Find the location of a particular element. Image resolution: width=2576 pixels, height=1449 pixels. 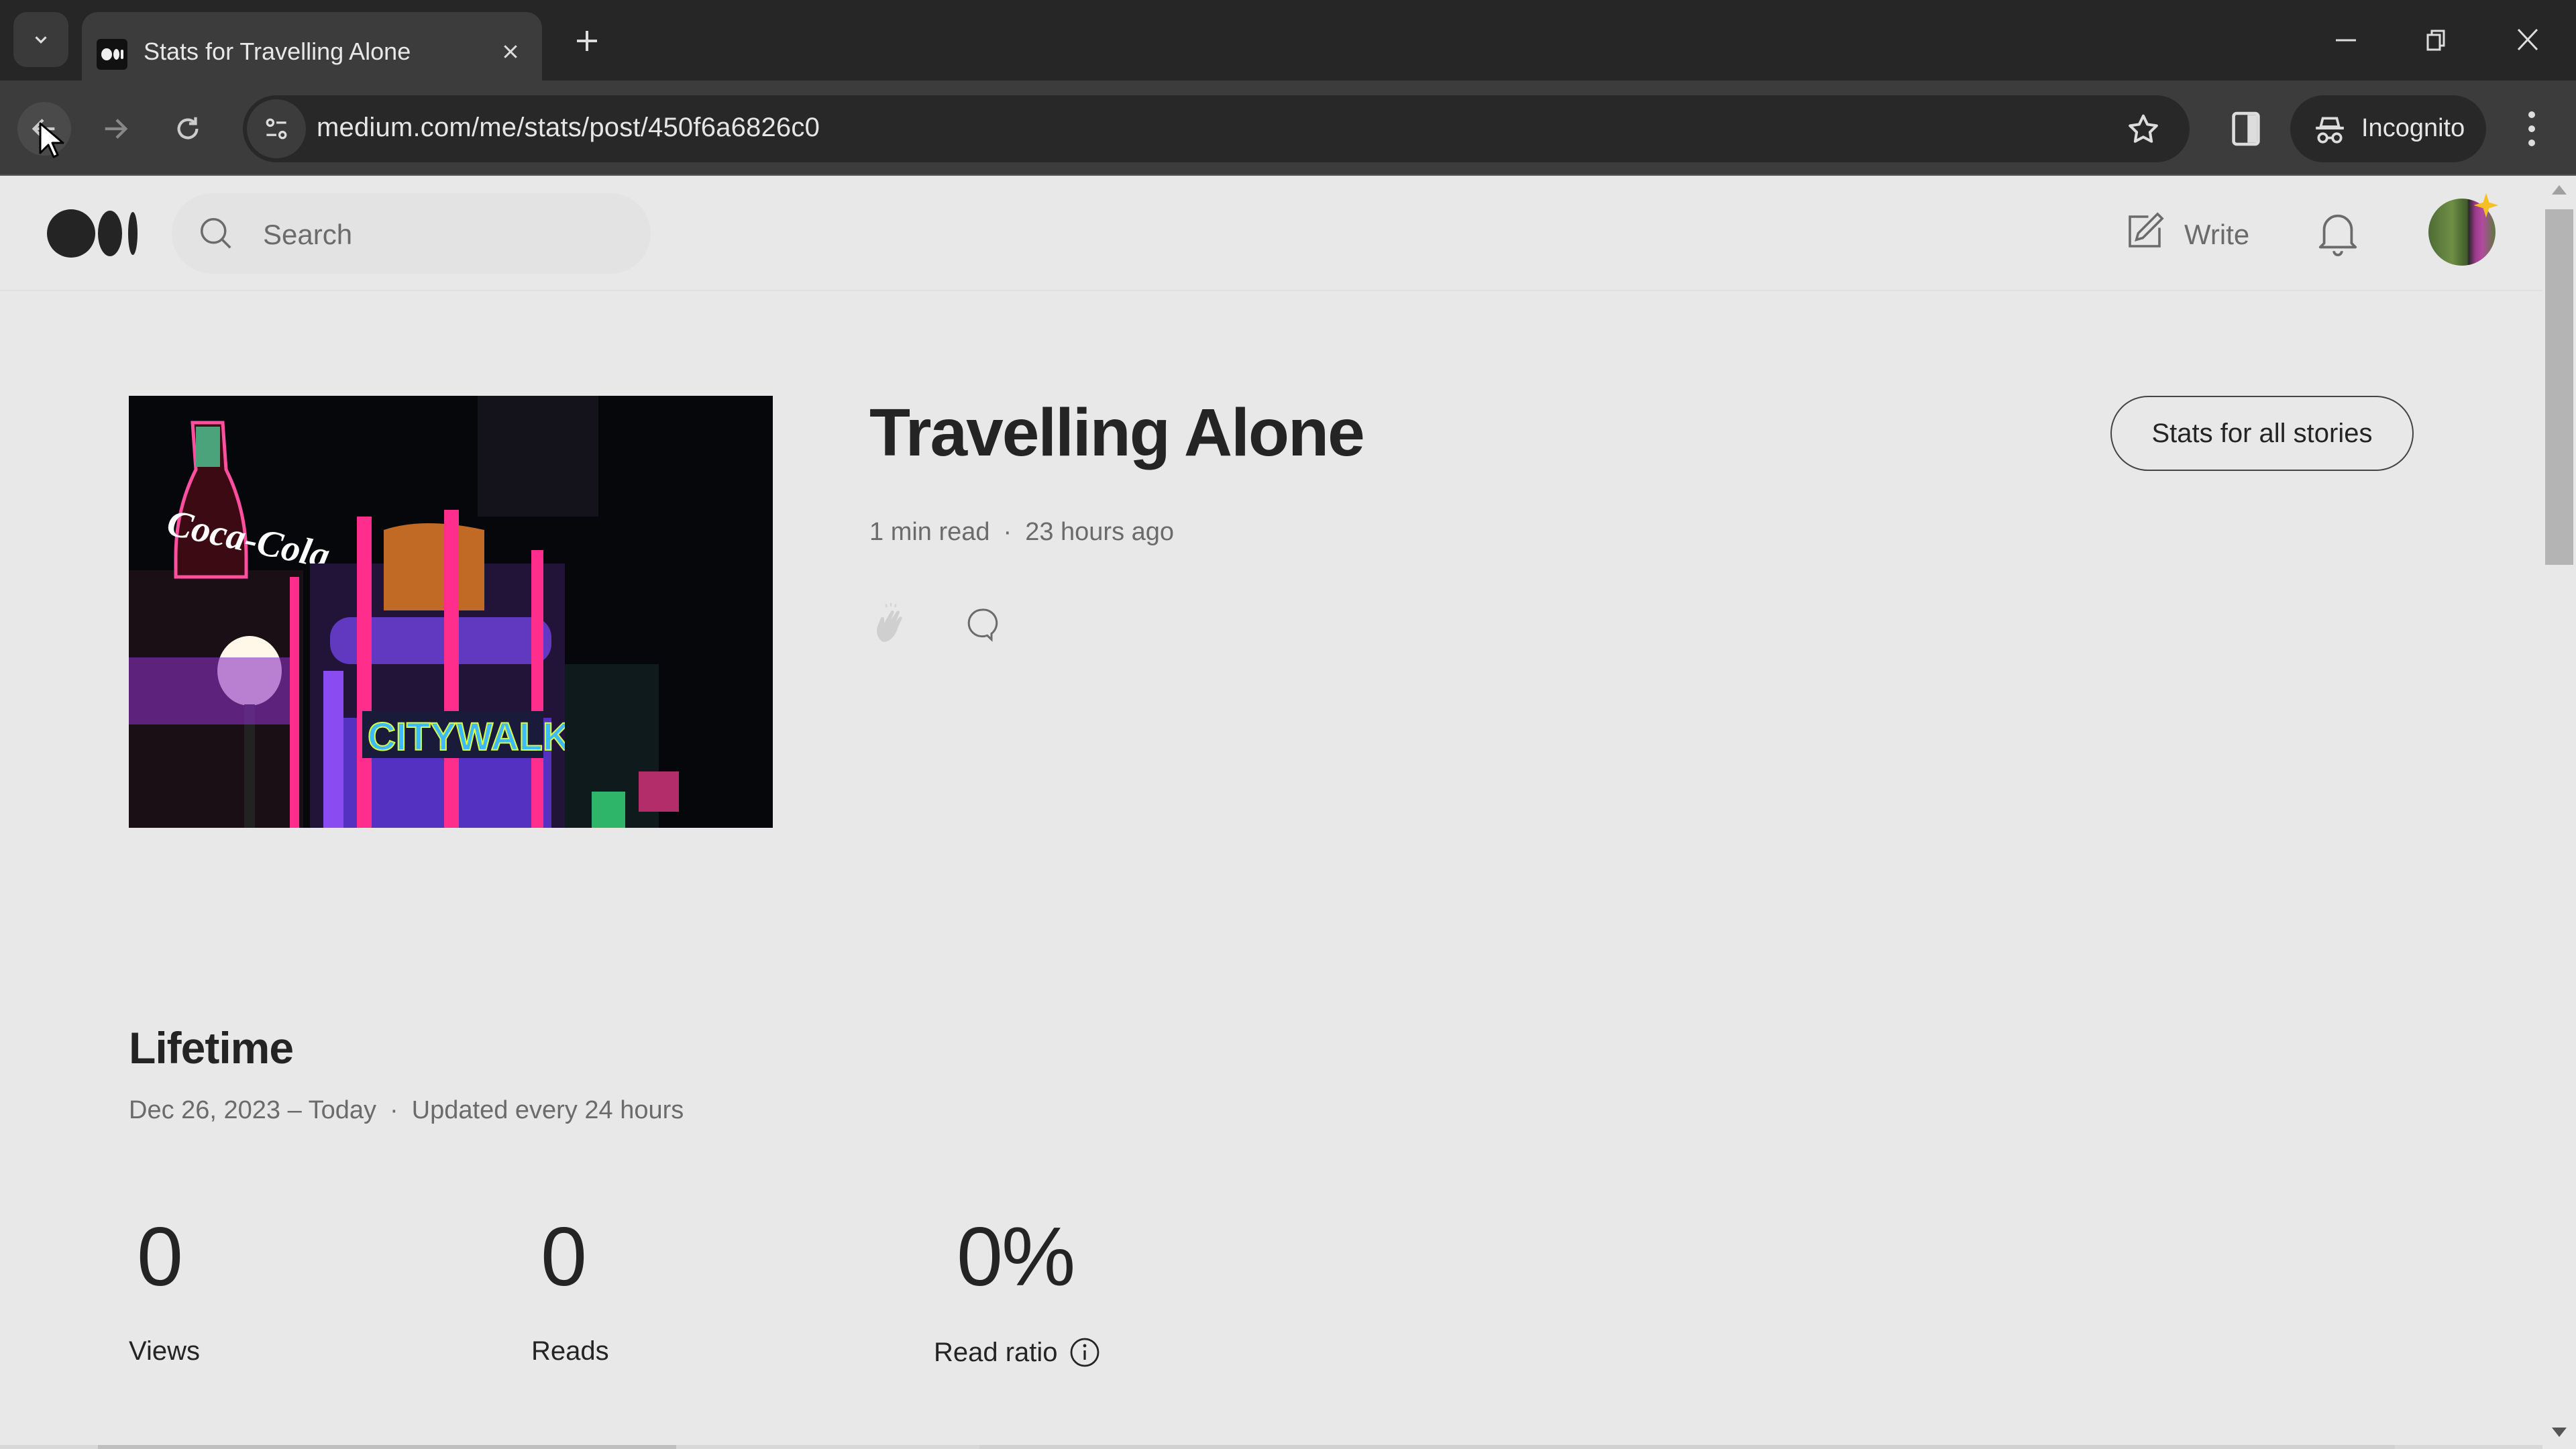

story-title: Travelling Alone is located at coordinates (1117, 433).